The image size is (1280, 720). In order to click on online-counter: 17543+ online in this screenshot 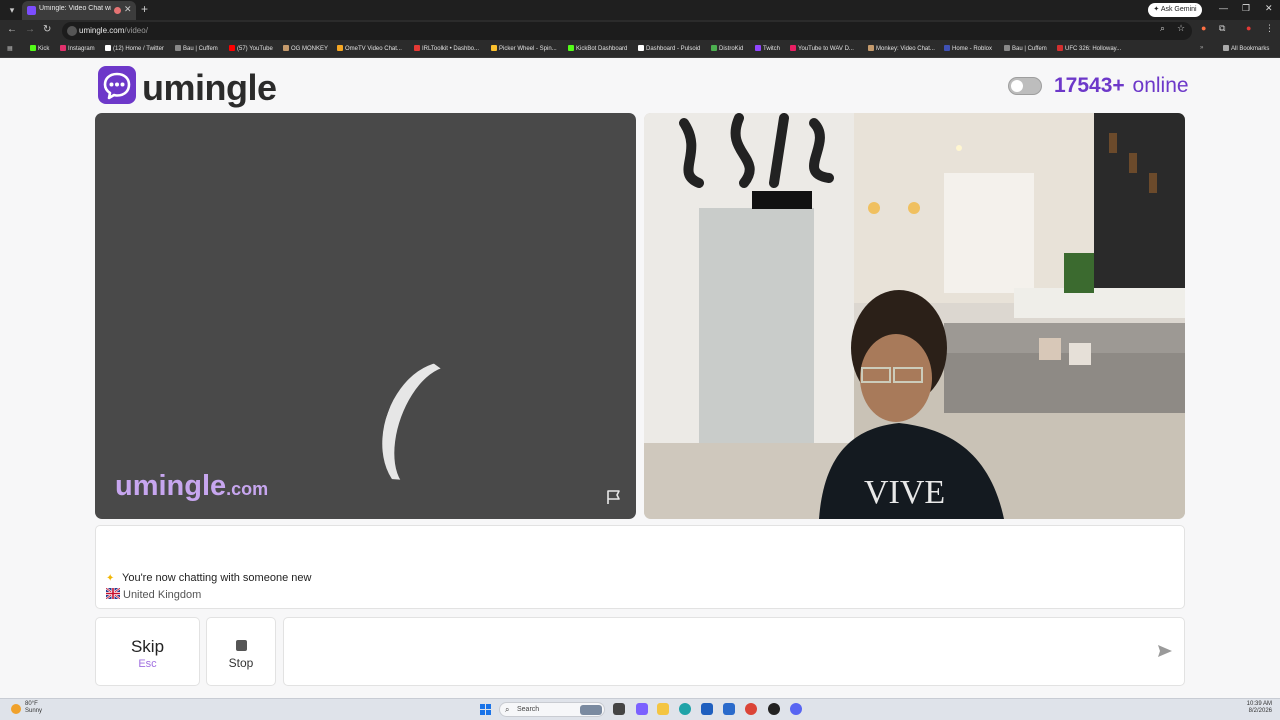, I will do `click(1121, 86)`.